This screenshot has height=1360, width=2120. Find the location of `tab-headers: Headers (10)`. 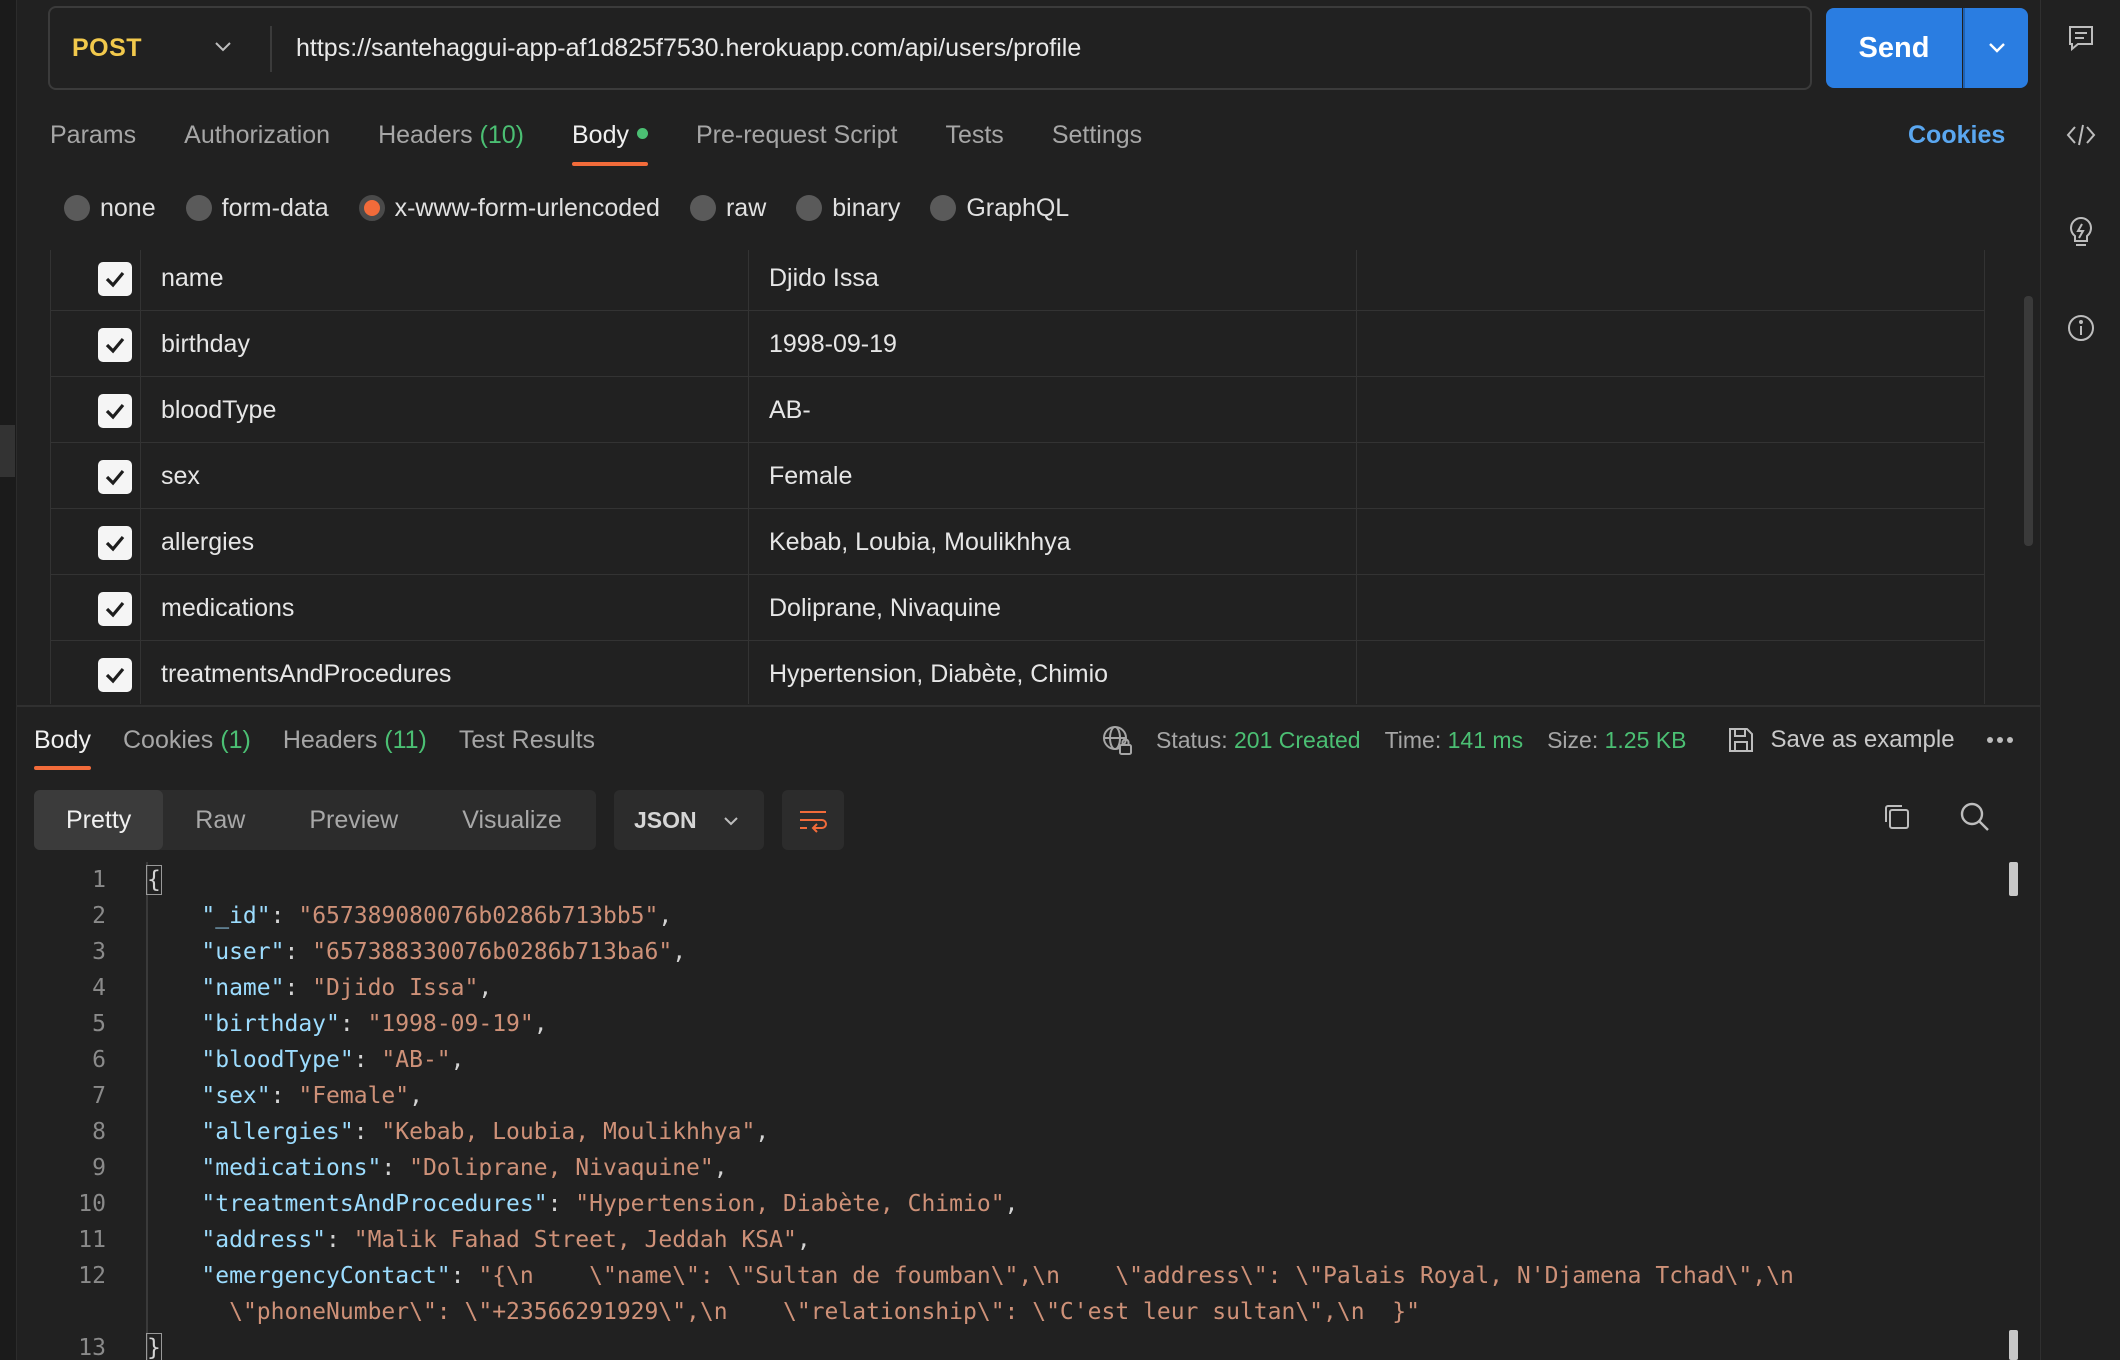

tab-headers: Headers (10) is located at coordinates (451, 139).